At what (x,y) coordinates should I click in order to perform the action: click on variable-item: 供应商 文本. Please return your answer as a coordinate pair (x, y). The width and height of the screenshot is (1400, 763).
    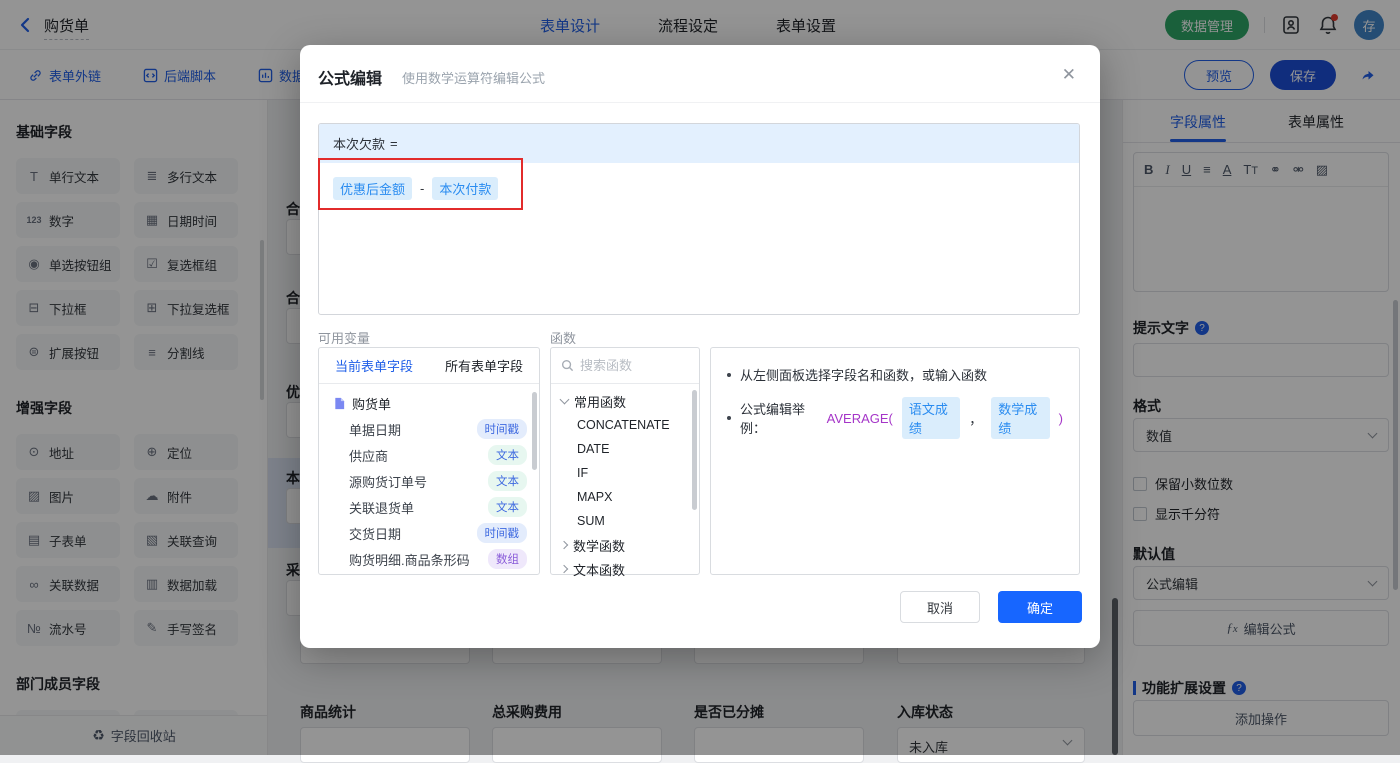
    Looking at the image, I should click on (429, 455).